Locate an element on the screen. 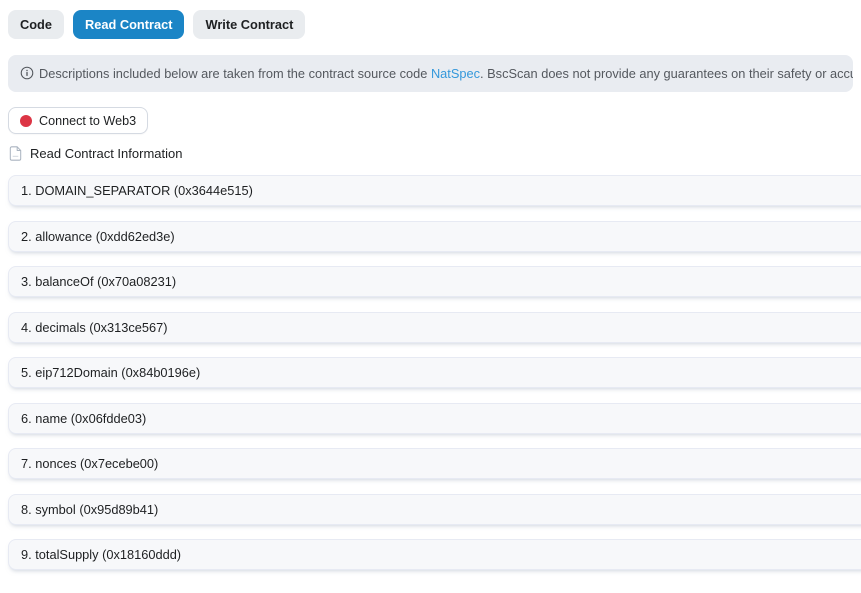 This screenshot has width=861, height=593. function-row-label: 9. totalSupply (0x18160ddd) is located at coordinates (101, 554).